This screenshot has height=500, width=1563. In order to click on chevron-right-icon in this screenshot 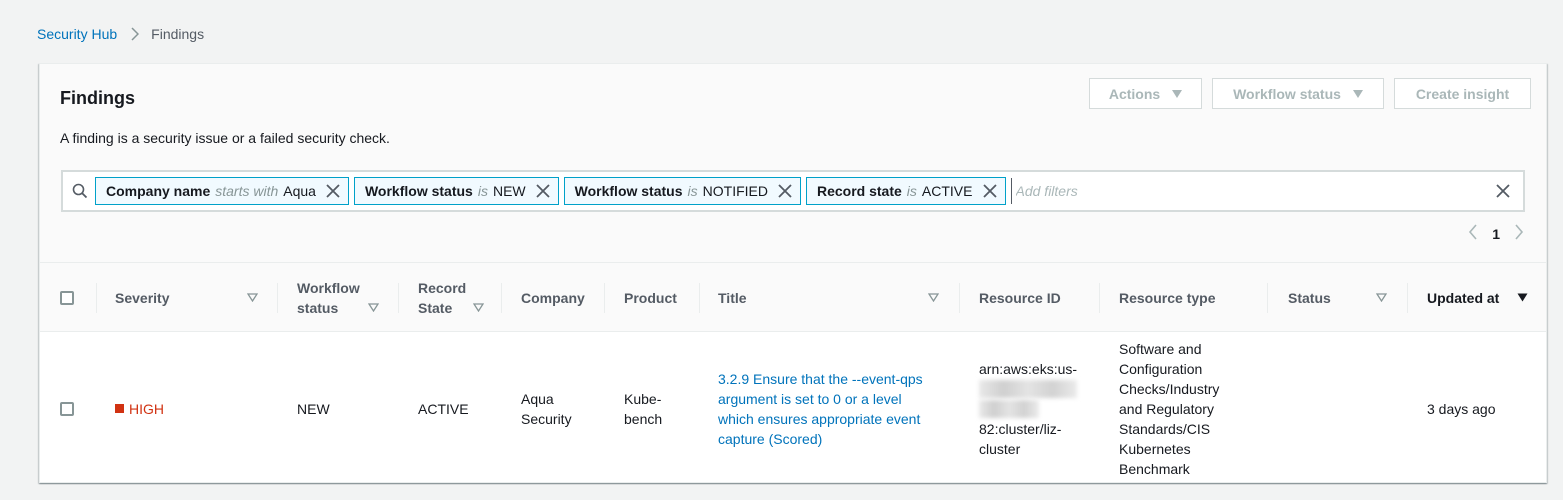, I will do `click(135, 34)`.